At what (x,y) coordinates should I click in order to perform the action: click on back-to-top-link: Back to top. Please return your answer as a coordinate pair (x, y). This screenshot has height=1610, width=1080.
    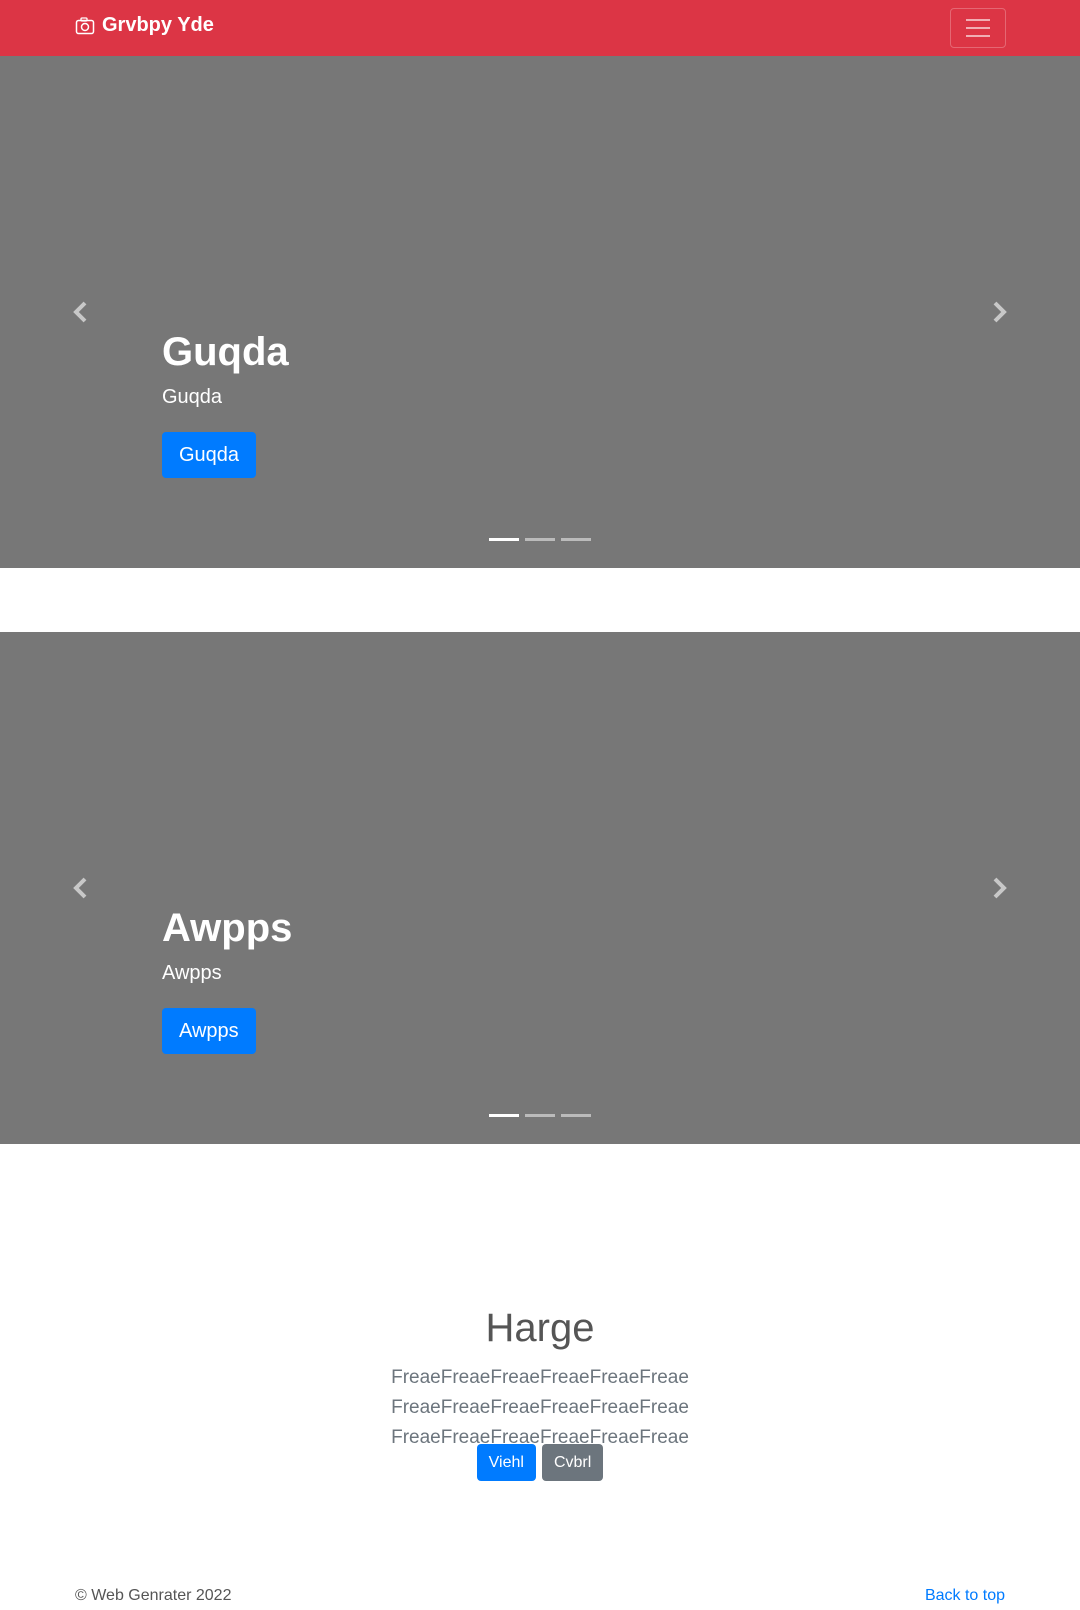
    Looking at the image, I should click on (965, 1596).